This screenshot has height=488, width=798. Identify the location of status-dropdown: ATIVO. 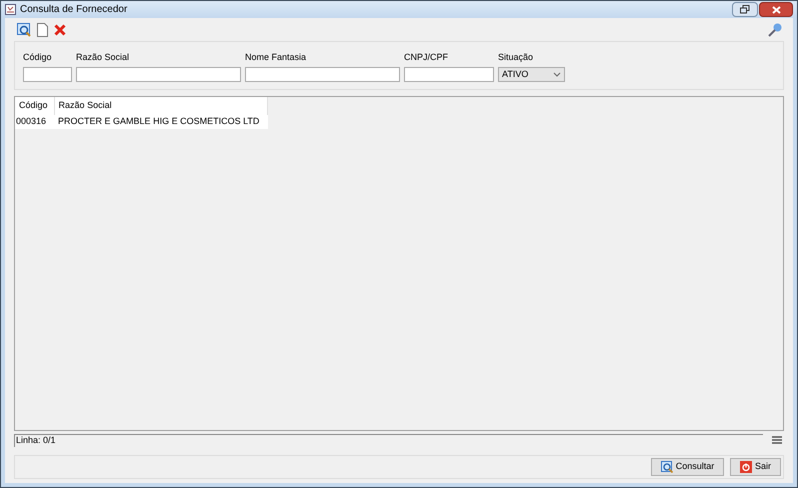
(531, 74).